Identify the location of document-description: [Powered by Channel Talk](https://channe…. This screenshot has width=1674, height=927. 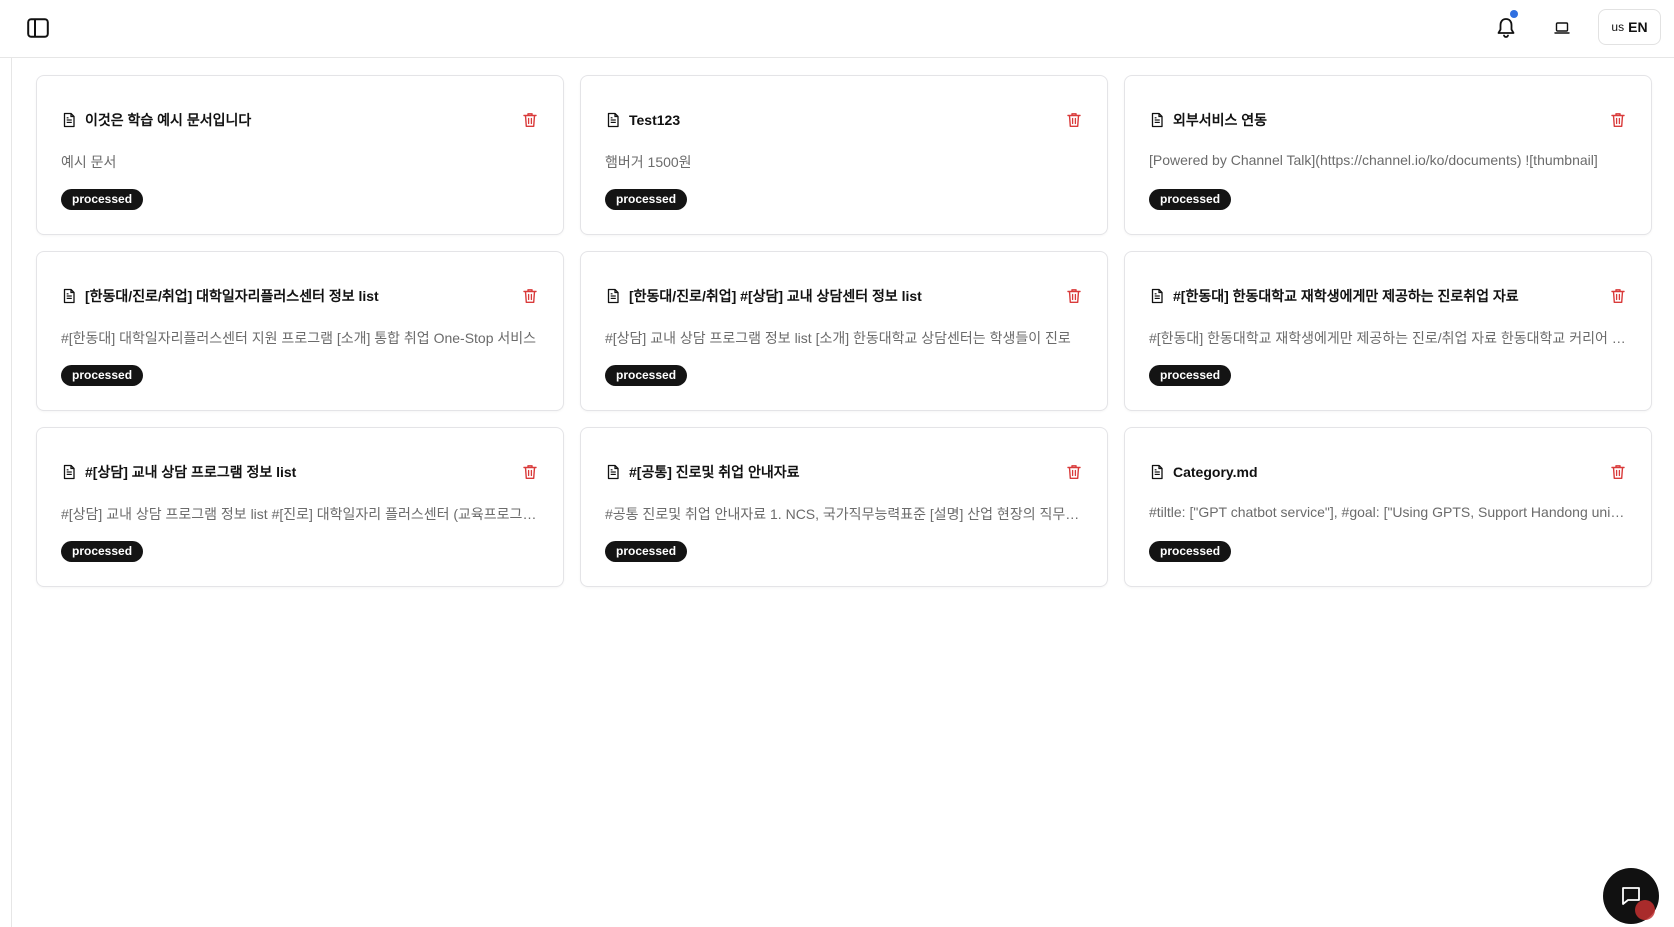
(1373, 160).